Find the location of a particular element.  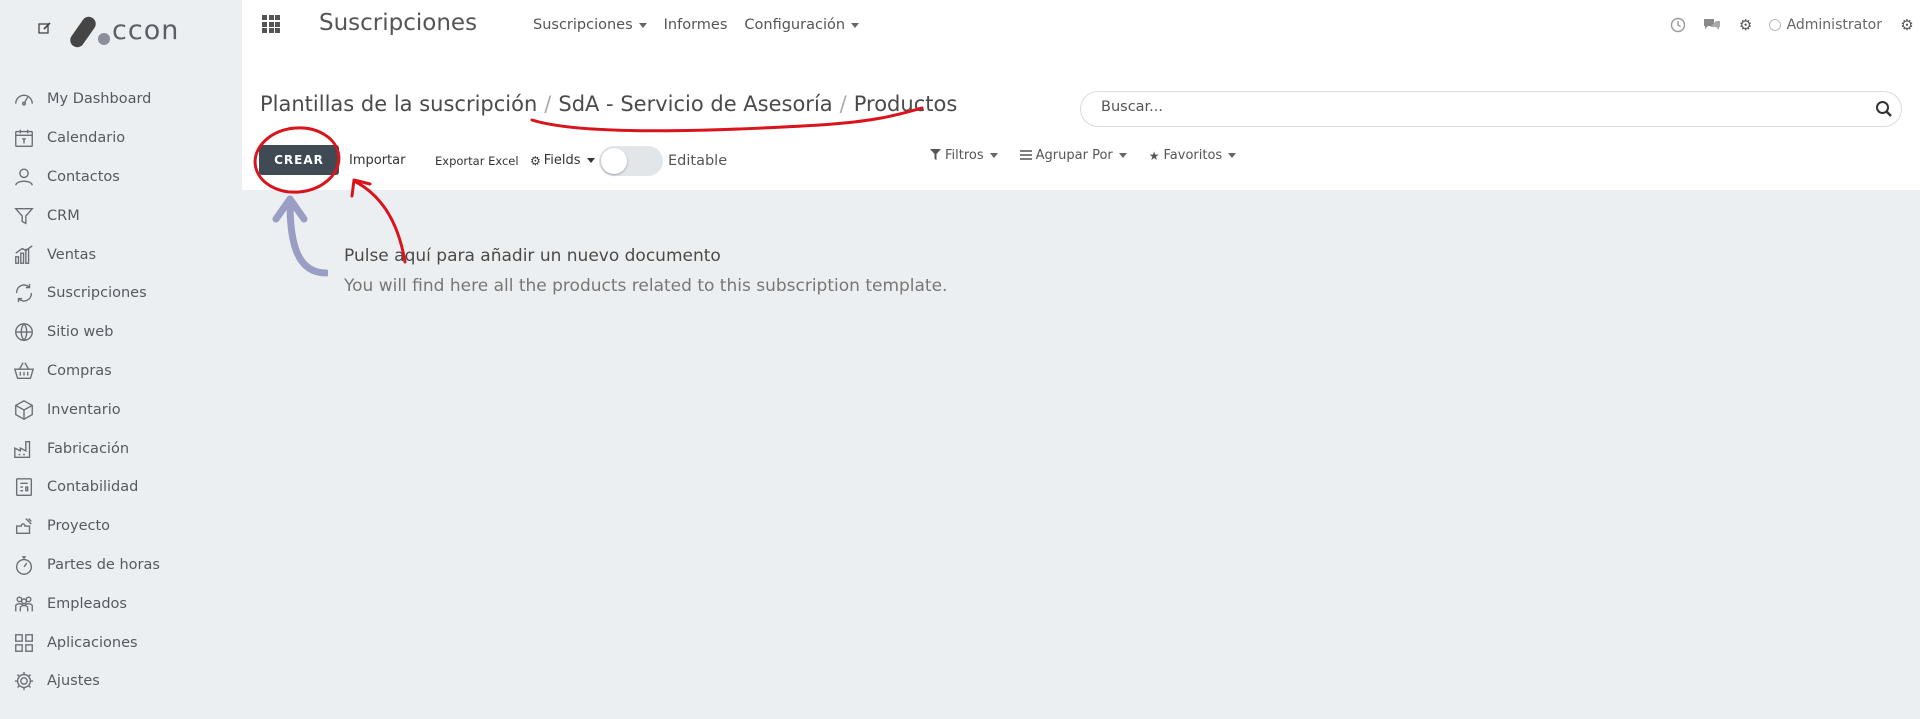

sidebar-item-label: Ventas is located at coordinates (72, 254).